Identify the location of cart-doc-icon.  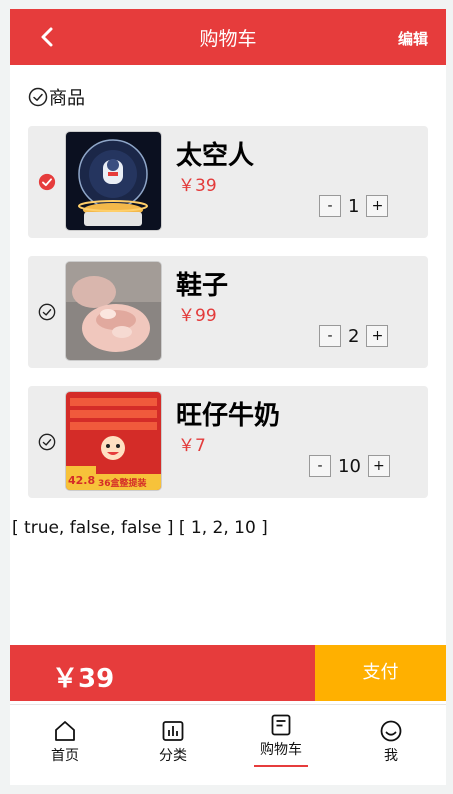
(281, 725).